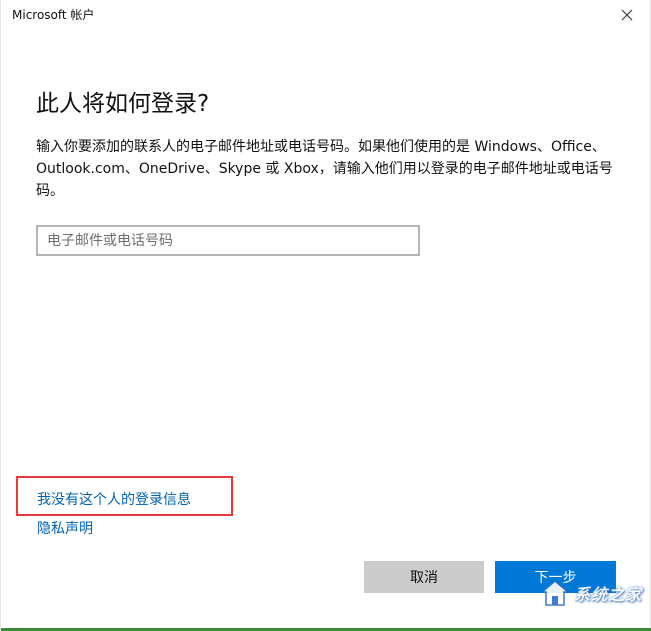 The width and height of the screenshot is (651, 631). I want to click on privacy-statement-link: 隐私声明, so click(65, 528).